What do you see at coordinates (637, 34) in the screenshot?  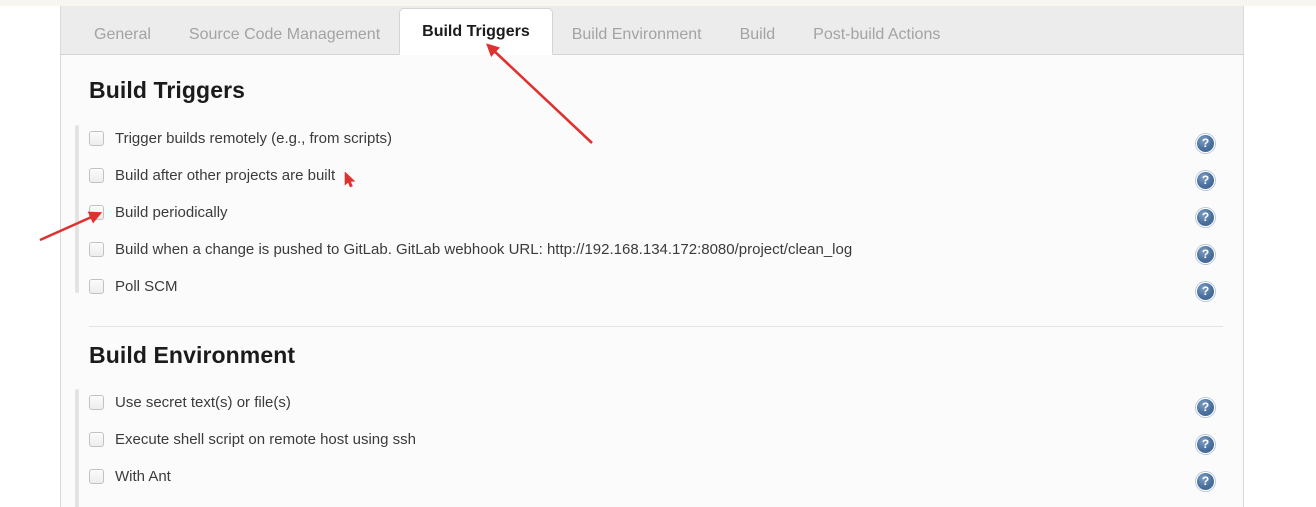 I see `tab-build-environment: Build Environment` at bounding box center [637, 34].